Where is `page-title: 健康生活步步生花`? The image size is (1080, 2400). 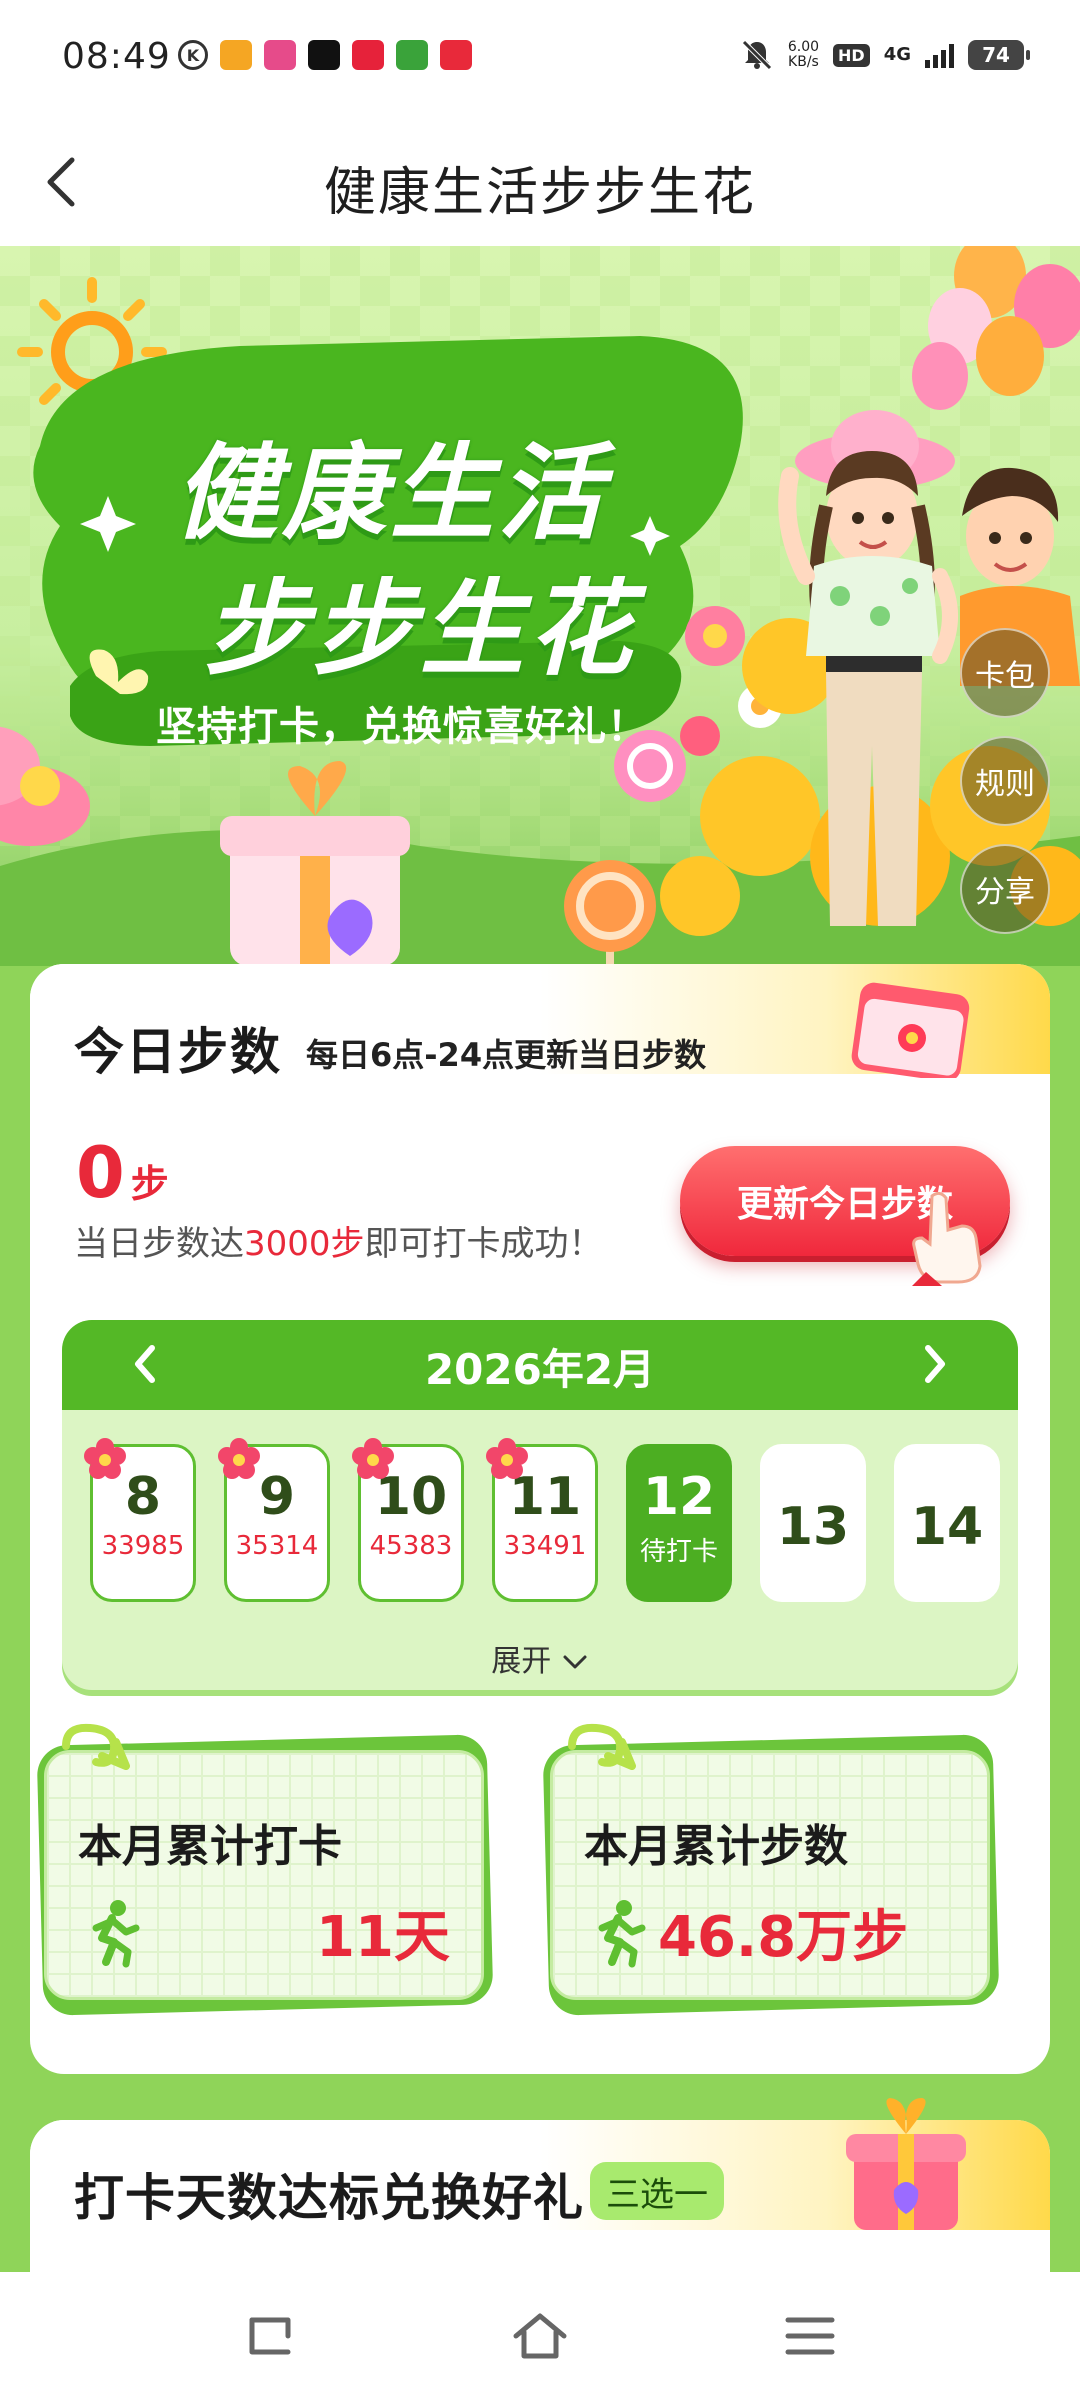
page-title: 健康生活步步生花 is located at coordinates (539, 193).